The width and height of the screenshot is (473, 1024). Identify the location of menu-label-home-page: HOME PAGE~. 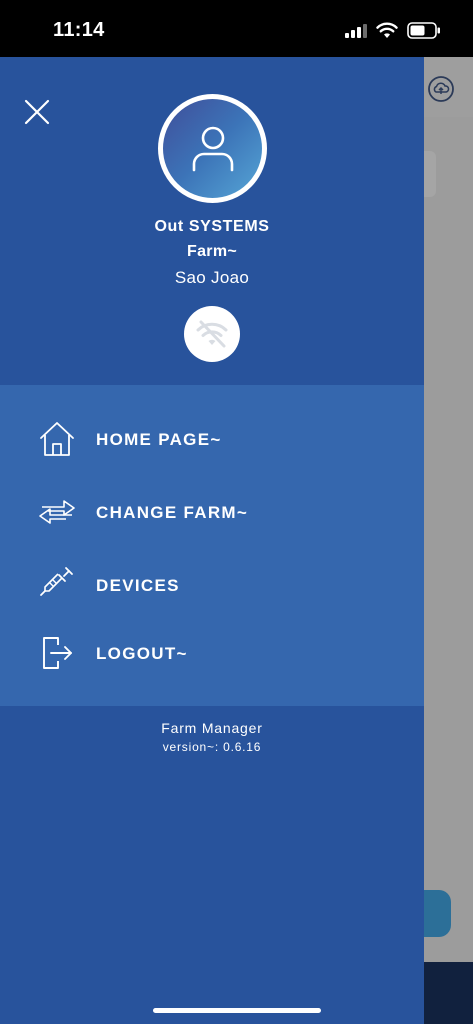
(159, 439).